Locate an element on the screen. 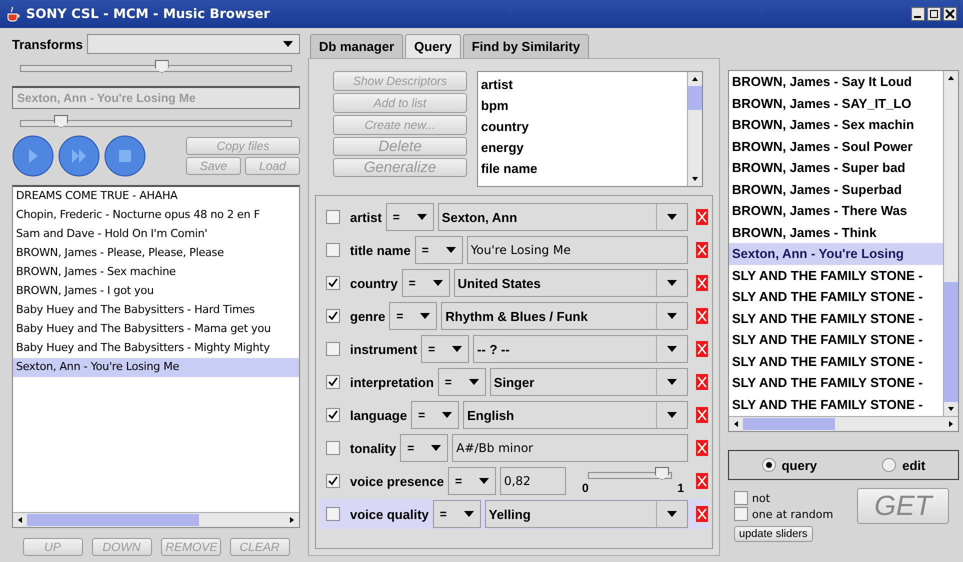 This screenshot has width=963, height=562. playlist-item: BROWN, James - Sex machine is located at coordinates (156, 272).